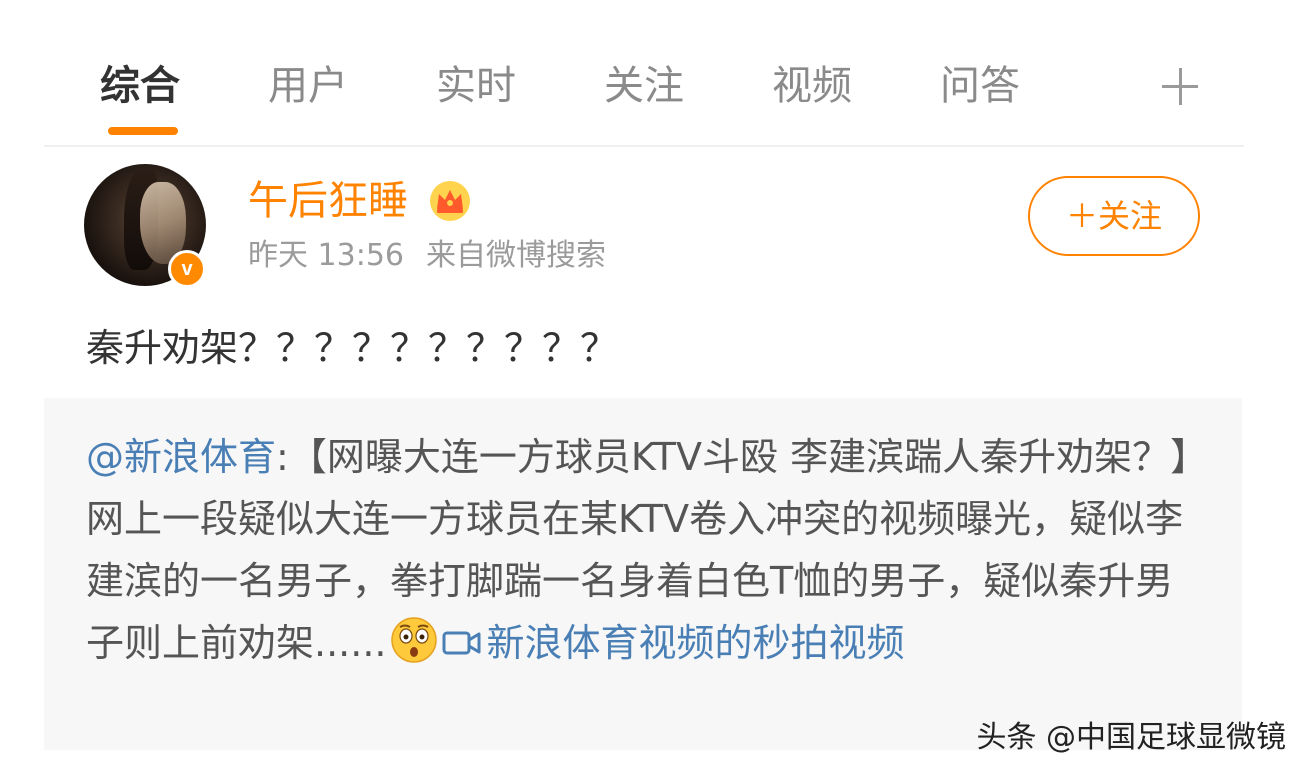 The width and height of the screenshot is (1308, 776). I want to click on video-link-text: 新浪体育视频的秒拍视频, so click(695, 643).